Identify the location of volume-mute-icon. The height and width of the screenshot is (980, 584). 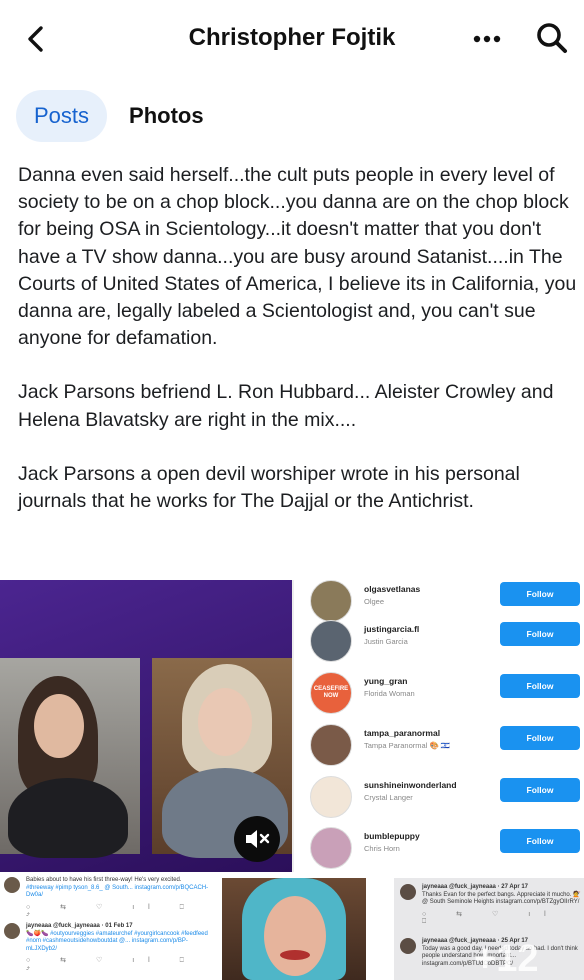
(258, 839).